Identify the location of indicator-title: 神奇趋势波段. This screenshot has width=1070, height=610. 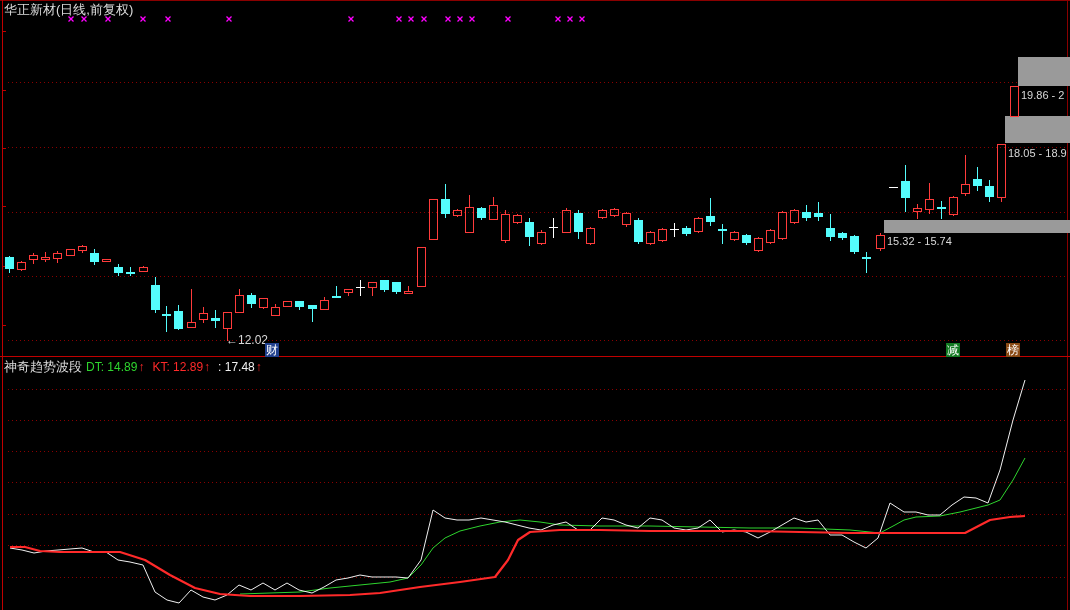
(43, 366).